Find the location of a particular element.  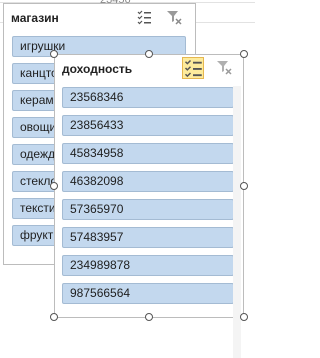

resize-handle-top is located at coordinates (149, 54).